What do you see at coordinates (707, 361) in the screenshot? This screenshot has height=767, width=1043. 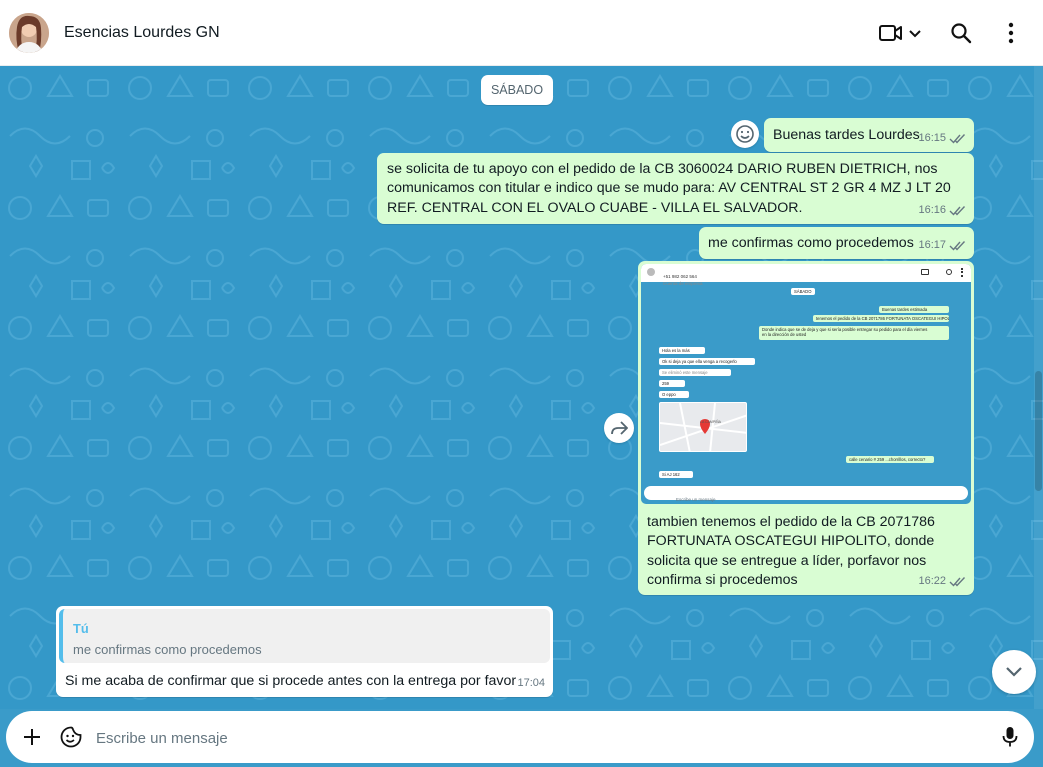 I see `shot-msg: Ok si deja ya que ella venga a recogerlo` at bounding box center [707, 361].